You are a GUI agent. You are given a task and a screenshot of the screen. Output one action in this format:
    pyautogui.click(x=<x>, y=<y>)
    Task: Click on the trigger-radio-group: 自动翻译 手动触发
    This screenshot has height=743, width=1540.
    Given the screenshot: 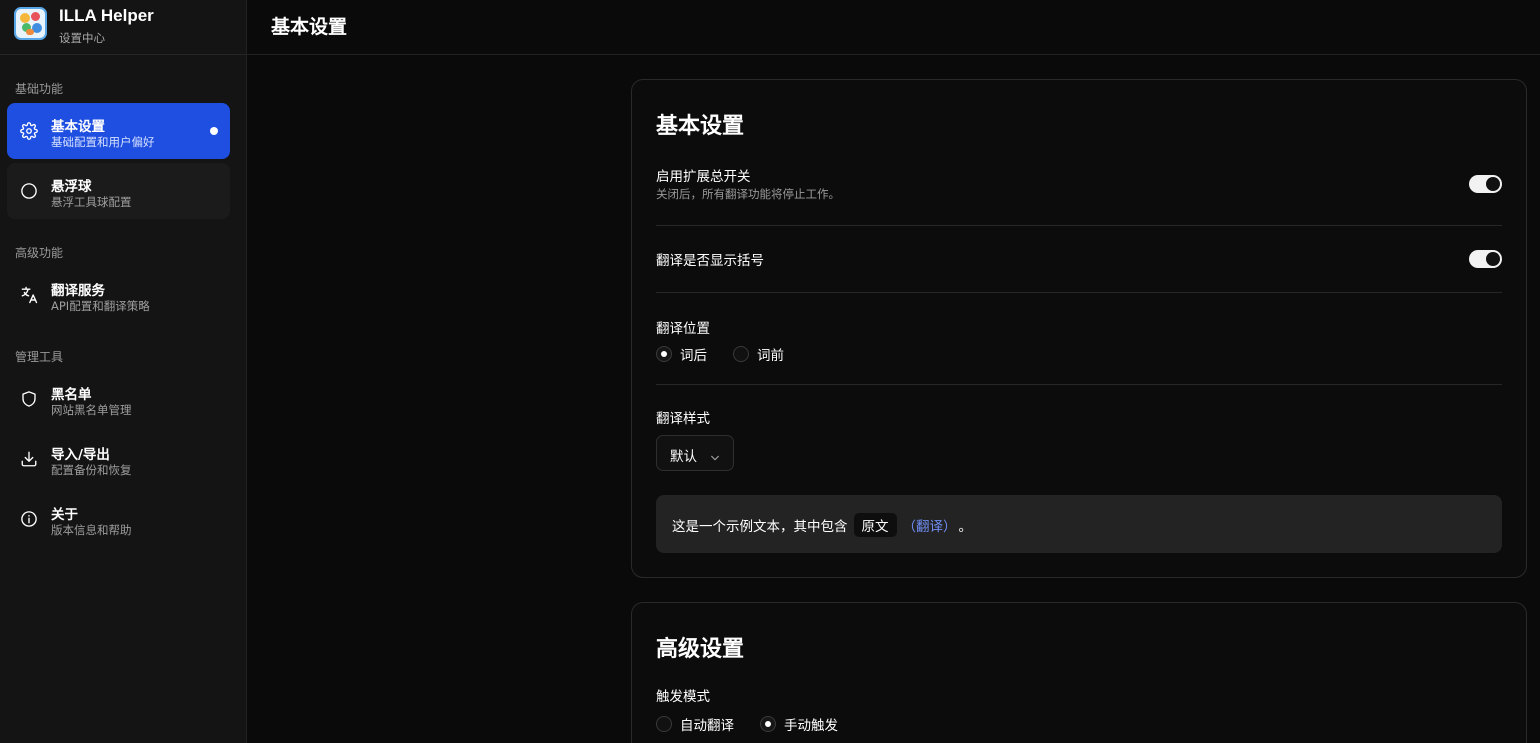 What is the action you would take?
    pyautogui.click(x=760, y=724)
    